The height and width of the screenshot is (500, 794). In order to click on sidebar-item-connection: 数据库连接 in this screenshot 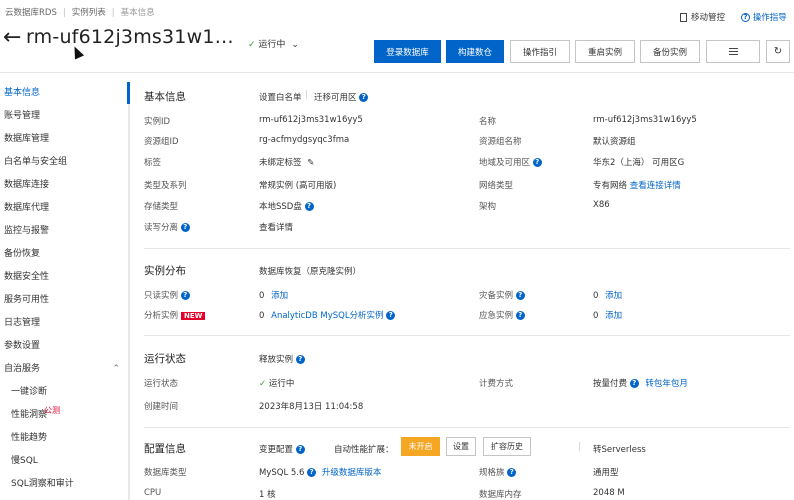, I will do `click(64, 185)`.